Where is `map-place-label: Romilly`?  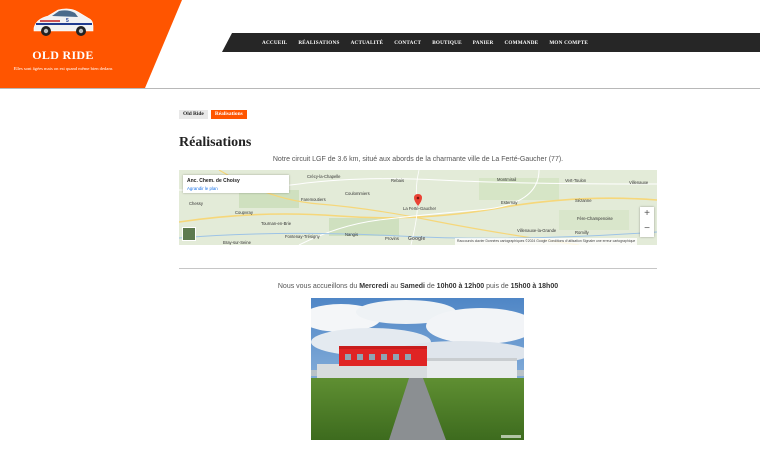
map-place-label: Romilly is located at coordinates (582, 232).